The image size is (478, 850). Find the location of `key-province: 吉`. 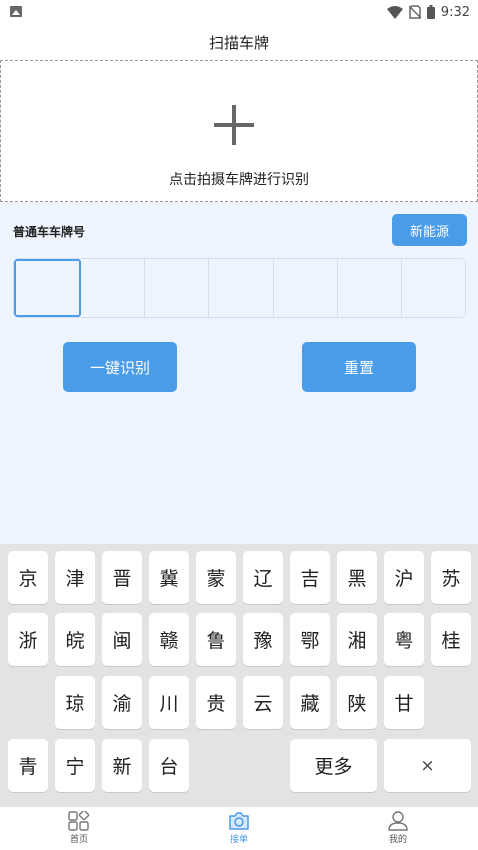

key-province: 吉 is located at coordinates (310, 577).